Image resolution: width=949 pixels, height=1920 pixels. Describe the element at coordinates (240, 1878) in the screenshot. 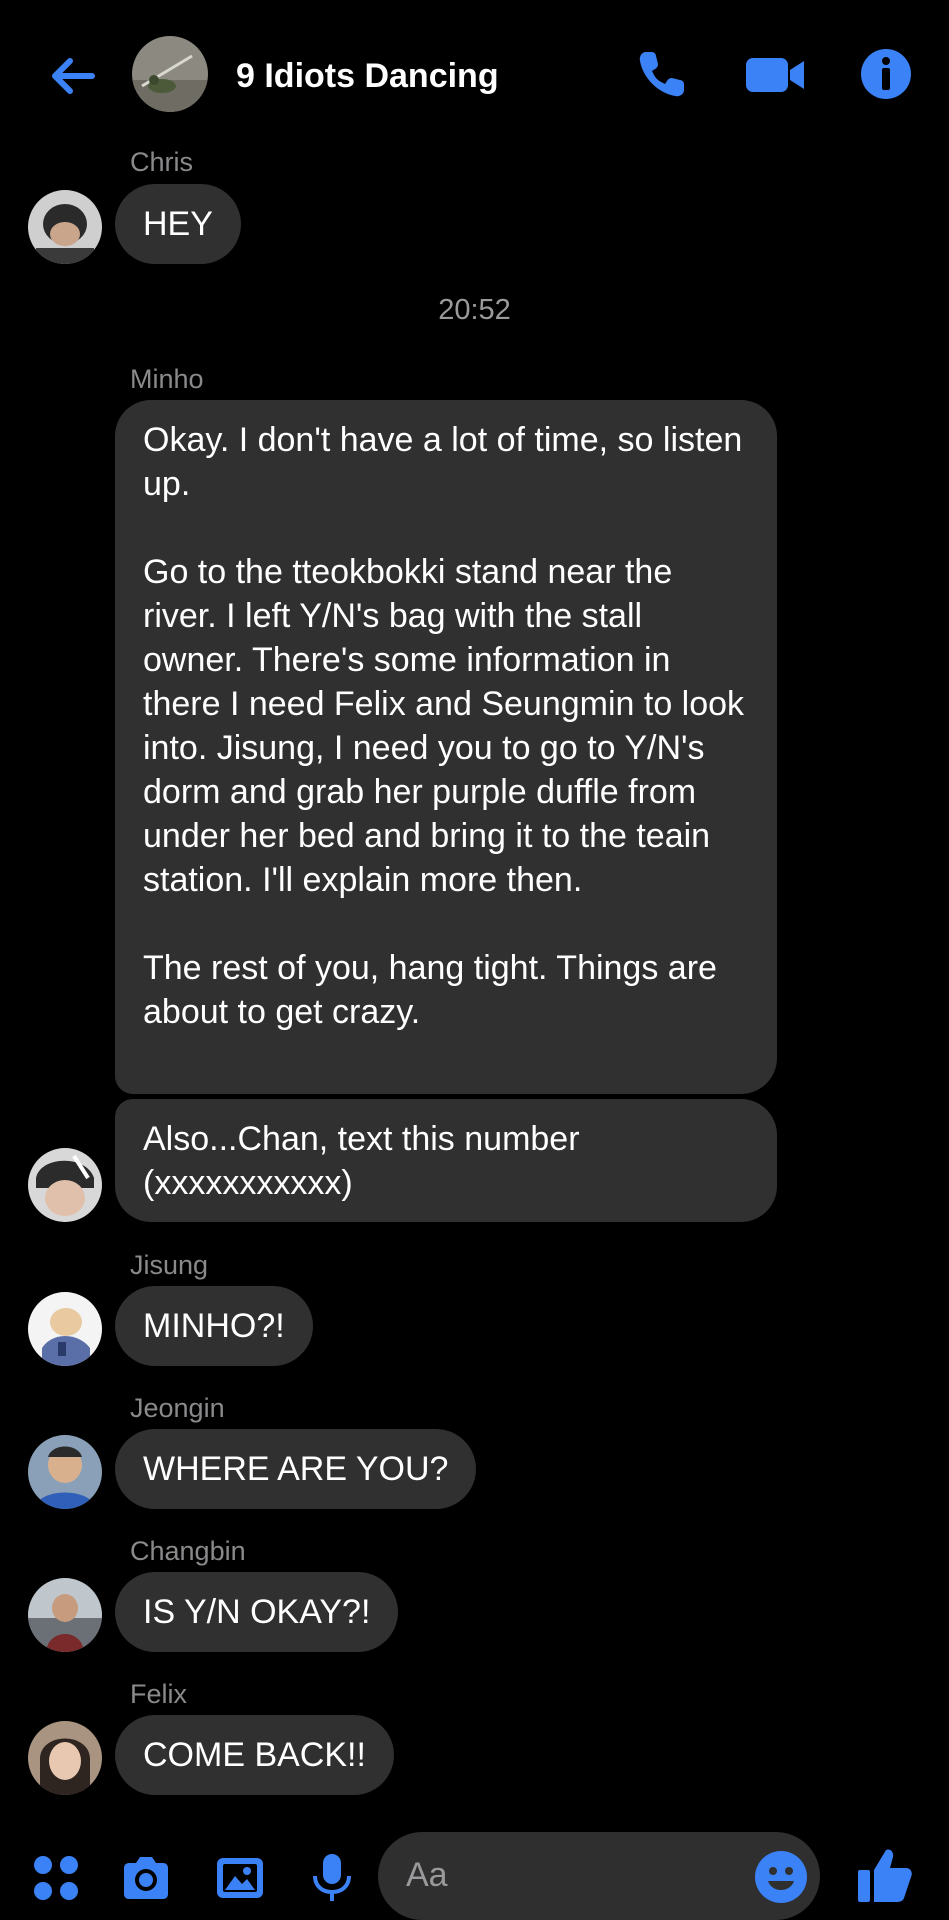

I see `image-icon` at that location.